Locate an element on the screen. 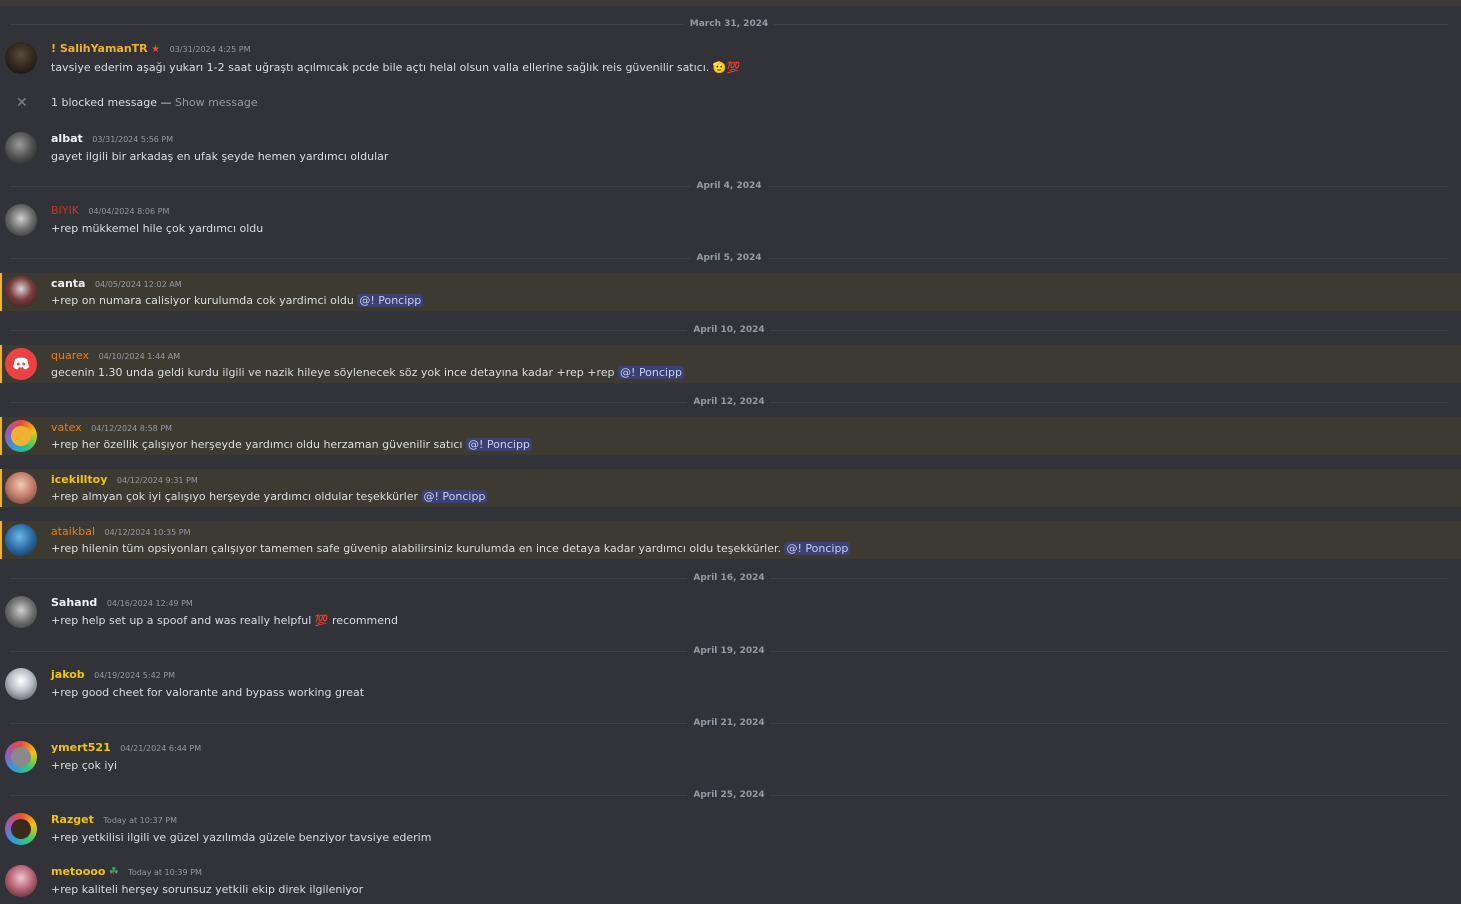 Image resolution: width=1461 pixels, height=904 pixels. timestamp: 04/12/2024 10:35 PM is located at coordinates (147, 532).